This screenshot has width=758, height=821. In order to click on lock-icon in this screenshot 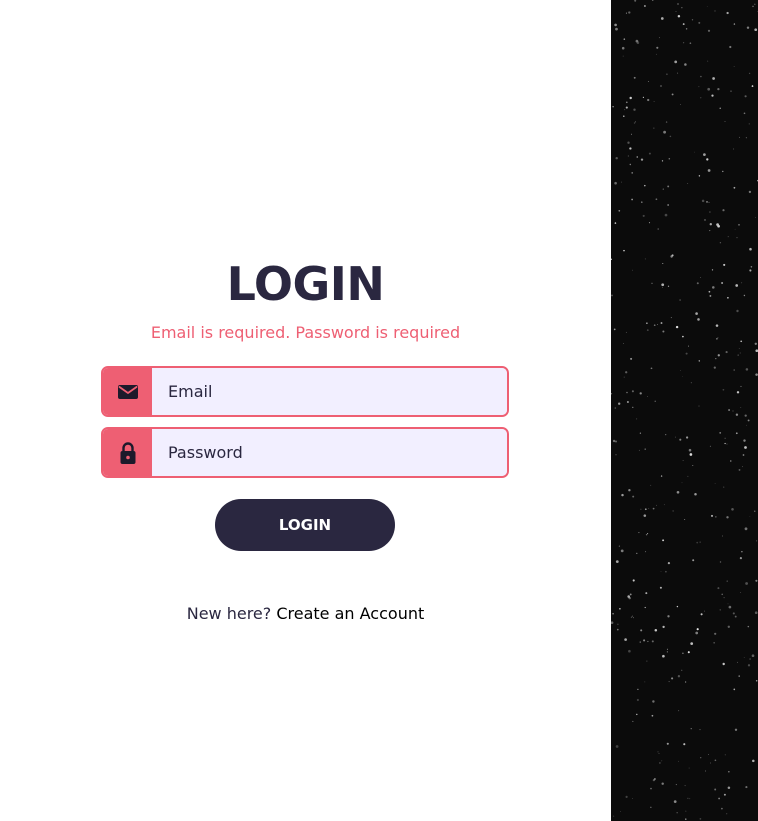, I will do `click(127, 452)`.